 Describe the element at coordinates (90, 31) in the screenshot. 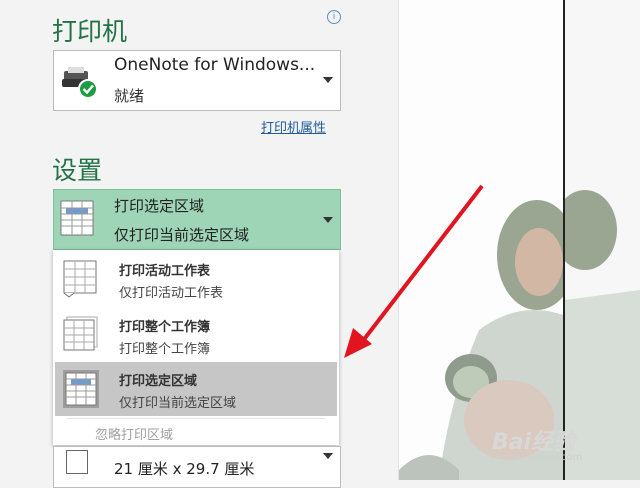

I see `printer-section-title: 打印机` at that location.